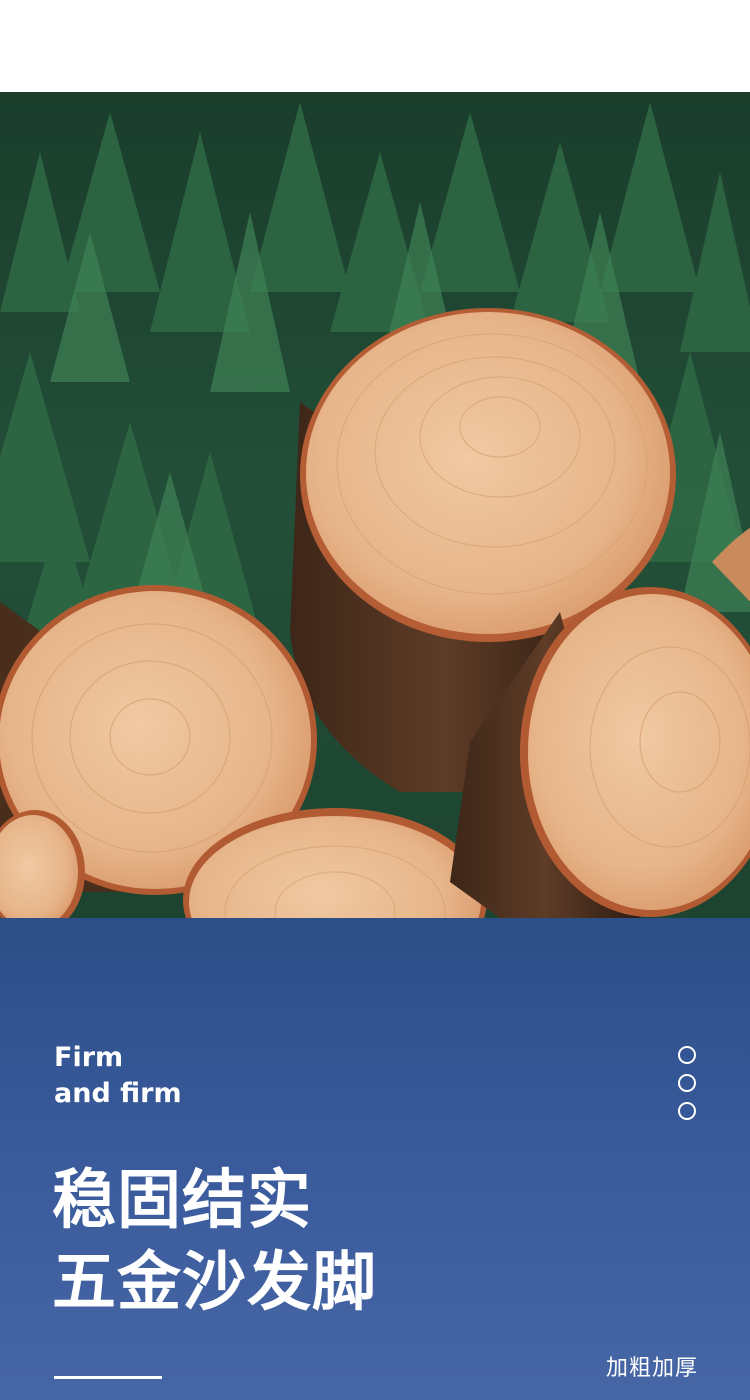 The width and height of the screenshot is (750, 1400). I want to click on english-line-2: and firm, so click(118, 1093).